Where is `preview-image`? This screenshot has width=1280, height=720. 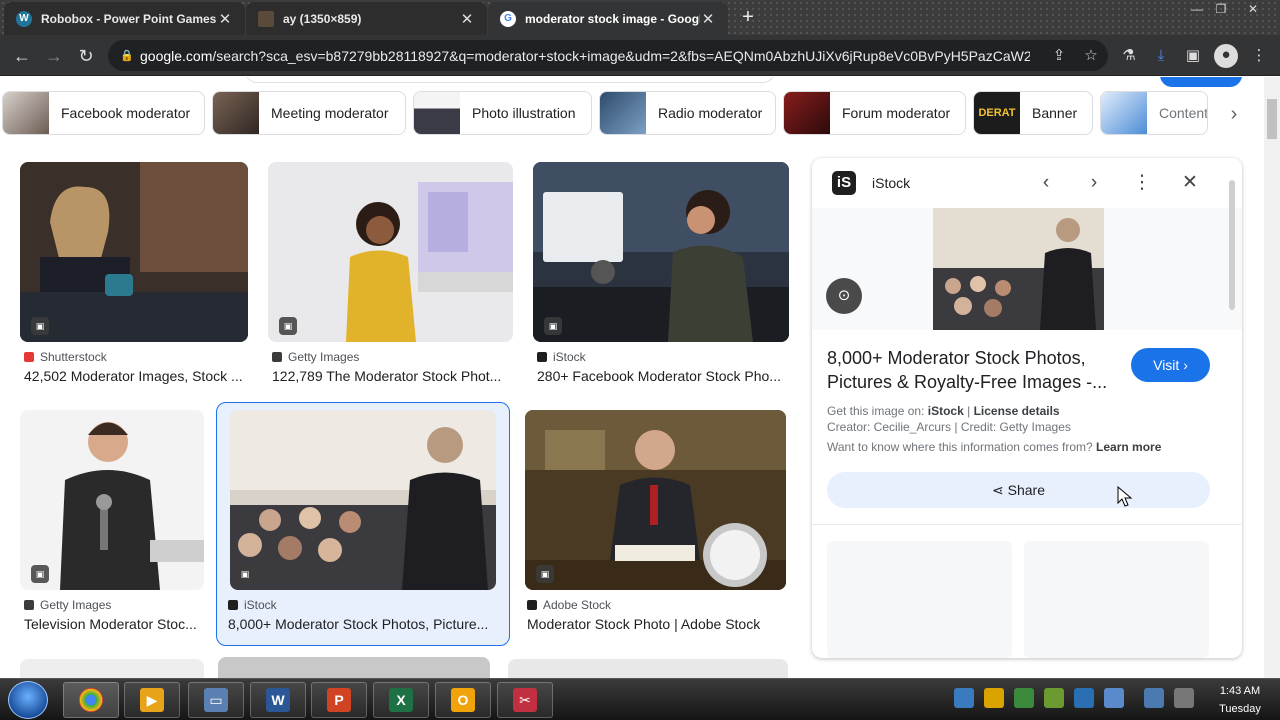 preview-image is located at coordinates (1018, 269).